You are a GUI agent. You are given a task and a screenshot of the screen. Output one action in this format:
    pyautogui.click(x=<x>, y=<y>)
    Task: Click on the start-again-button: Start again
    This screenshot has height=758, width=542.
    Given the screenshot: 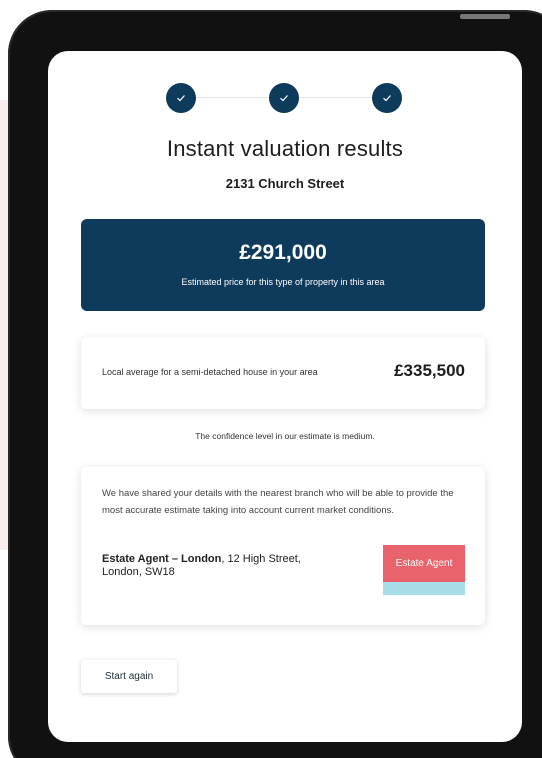 What is the action you would take?
    pyautogui.click(x=129, y=676)
    